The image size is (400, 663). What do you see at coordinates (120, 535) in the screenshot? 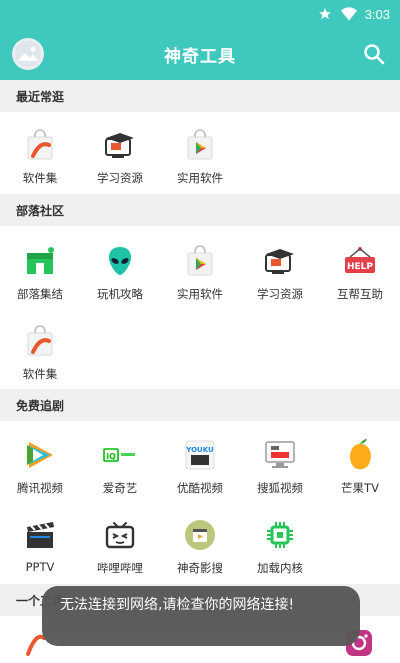
I see `bilibili-tv-icon` at bounding box center [120, 535].